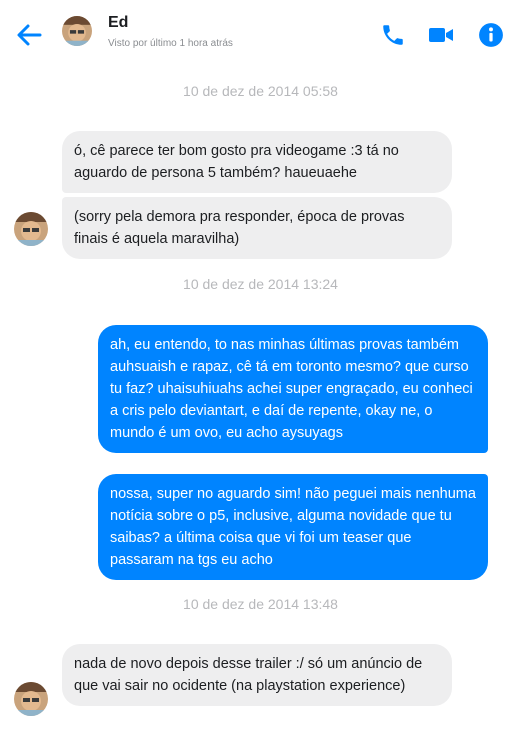  What do you see at coordinates (118, 23) in the screenshot?
I see `contact-name: Ed` at bounding box center [118, 23].